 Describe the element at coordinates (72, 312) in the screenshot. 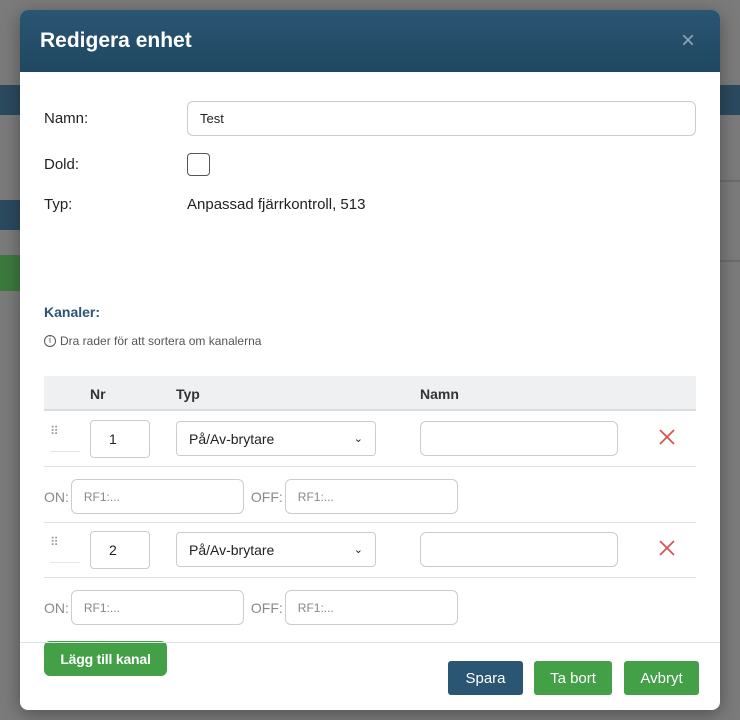

I see `channels-title: Kanaler:` at that location.